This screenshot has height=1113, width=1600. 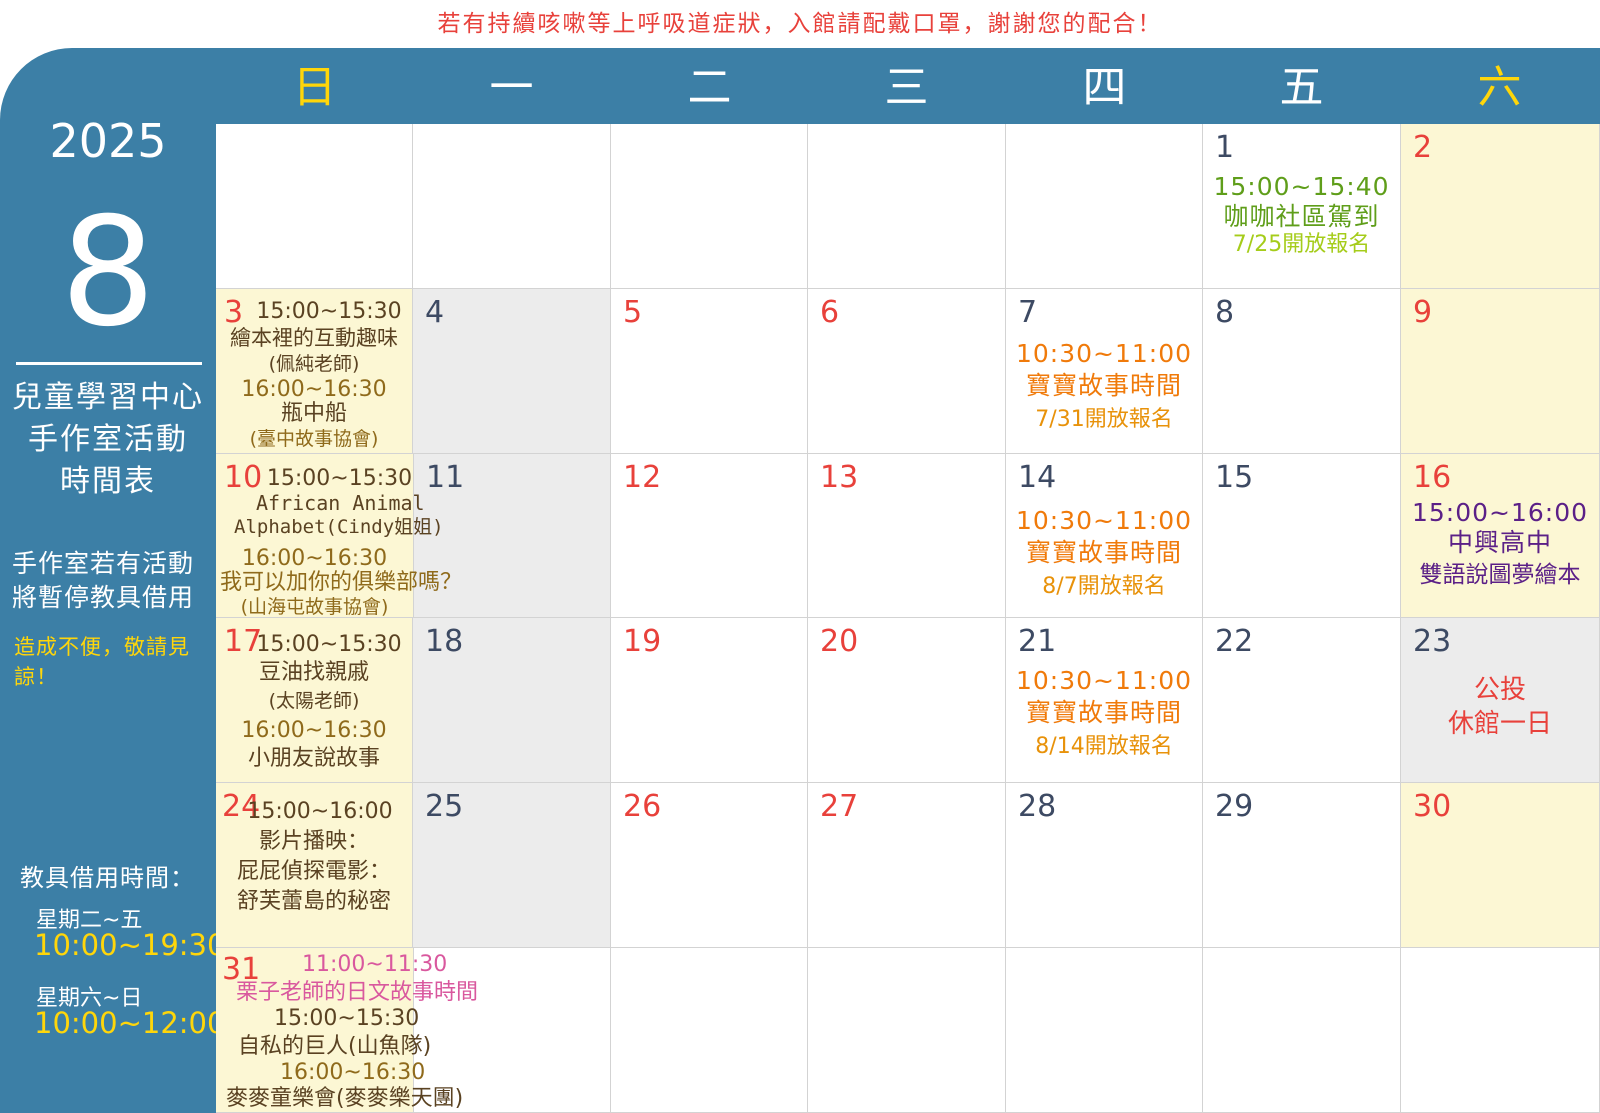 What do you see at coordinates (1234, 477) in the screenshot?
I see `day-number: 15` at bounding box center [1234, 477].